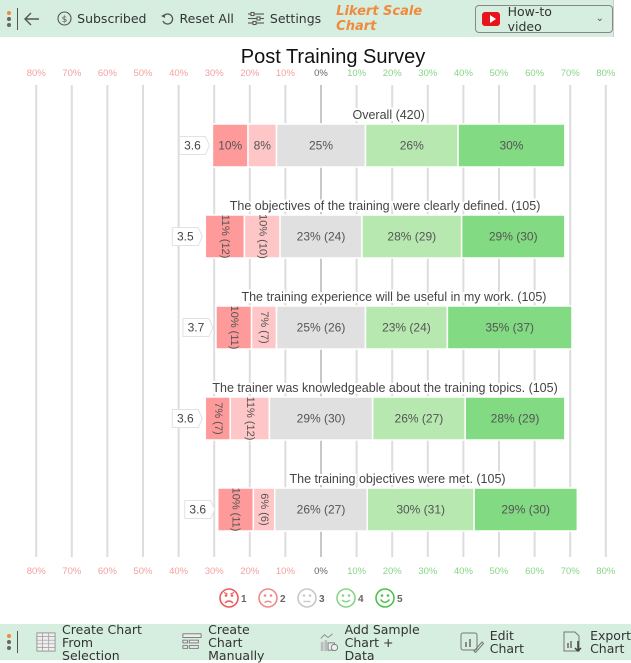 This screenshot has height=663, width=631. Describe the element at coordinates (509, 328) in the screenshot. I see `bar-data-label: 35% (37)` at that location.